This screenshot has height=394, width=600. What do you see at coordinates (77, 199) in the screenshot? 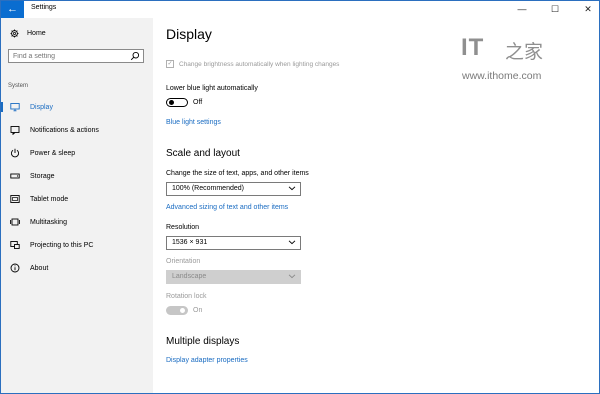
I see `sidebar-item-tablet-mode: Tablet mode` at bounding box center [77, 199].